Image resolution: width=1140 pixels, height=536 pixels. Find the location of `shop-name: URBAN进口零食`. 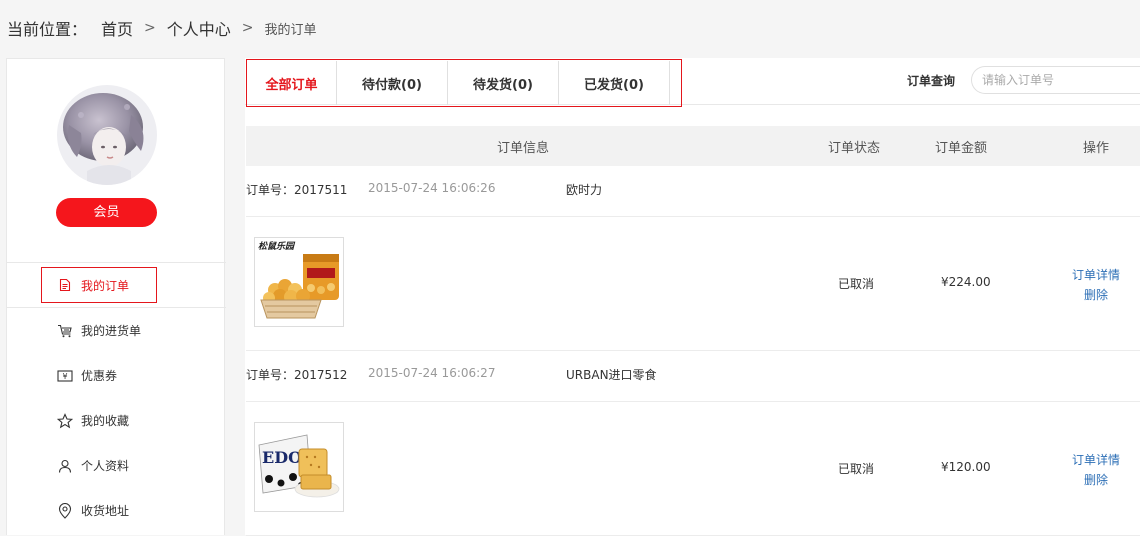

shop-name: URBAN进口零食 is located at coordinates (611, 375).